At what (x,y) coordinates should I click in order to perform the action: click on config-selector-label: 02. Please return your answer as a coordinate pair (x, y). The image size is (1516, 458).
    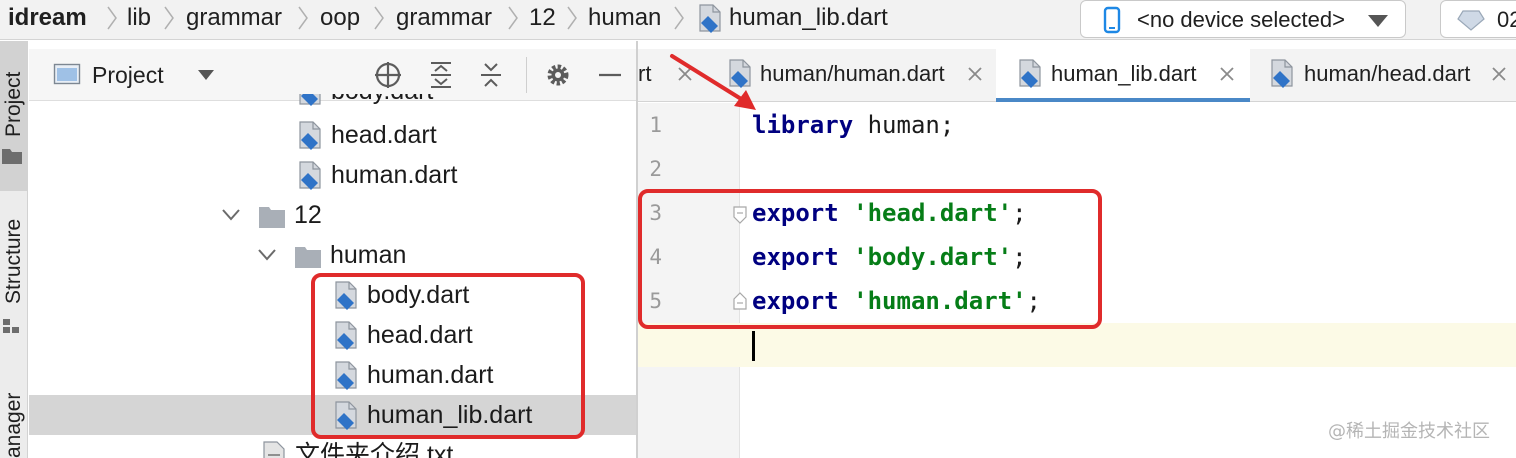
    Looking at the image, I should click on (1506, 19).